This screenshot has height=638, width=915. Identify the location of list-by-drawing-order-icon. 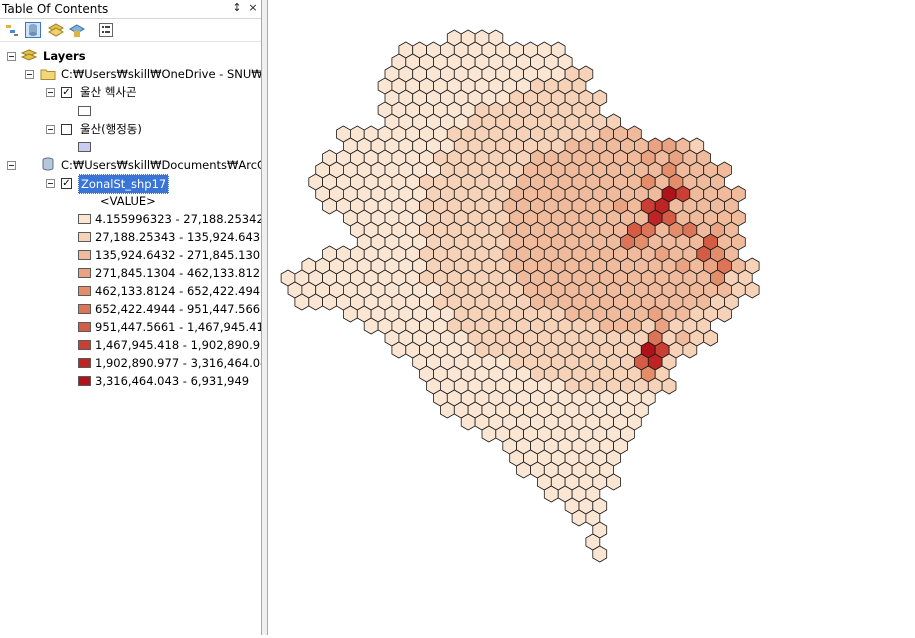
(12, 30).